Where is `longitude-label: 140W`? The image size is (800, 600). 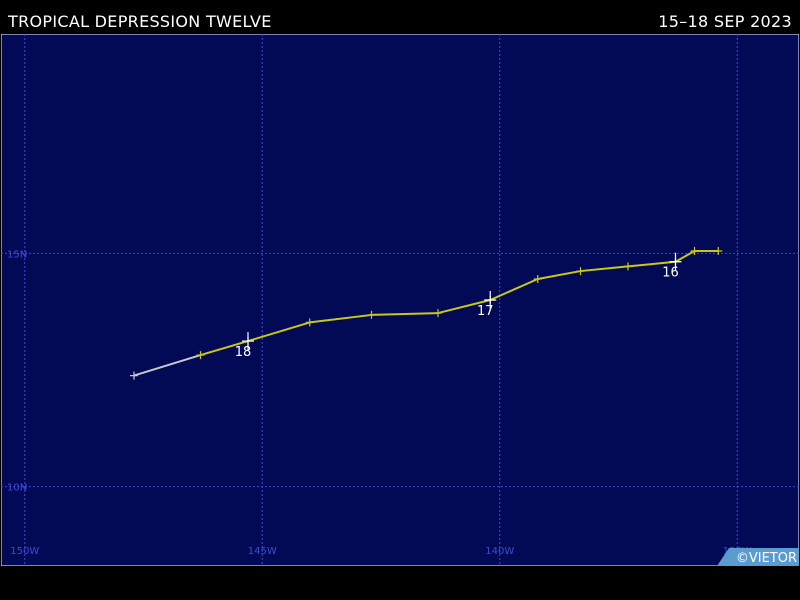
longitude-label: 140W is located at coordinates (499, 551).